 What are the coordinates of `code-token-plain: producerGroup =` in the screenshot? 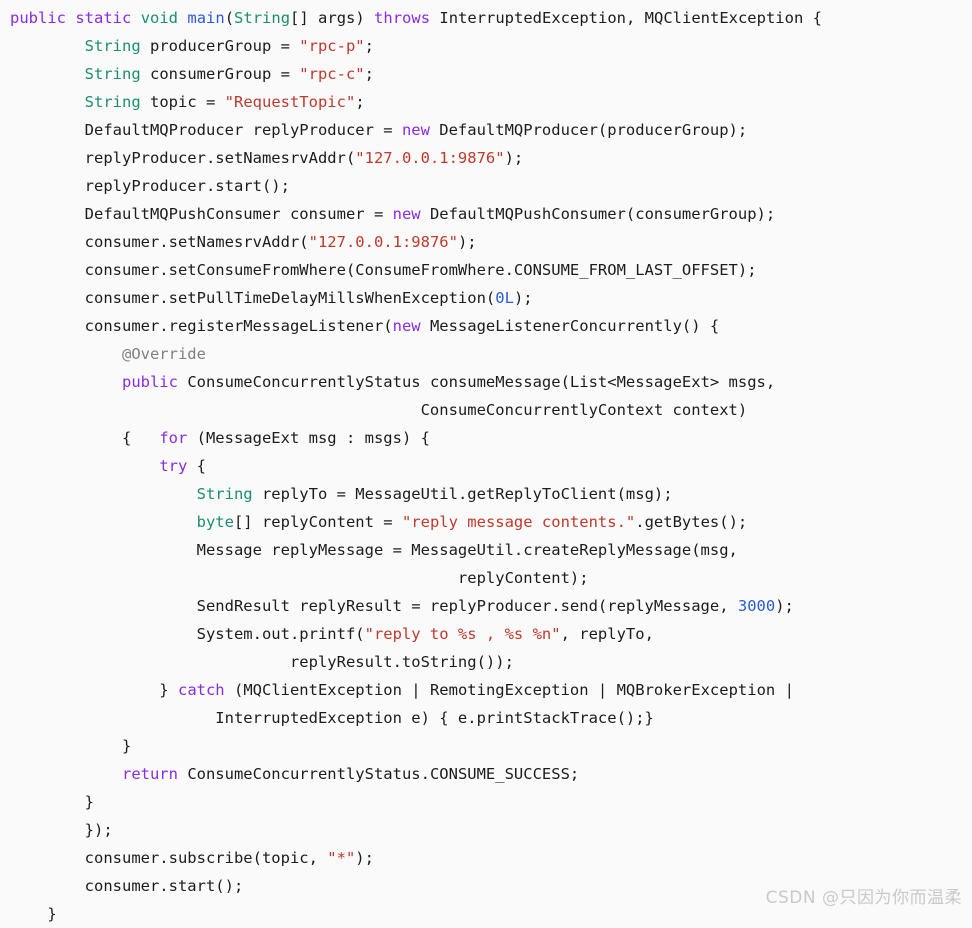 It's located at (220, 46).